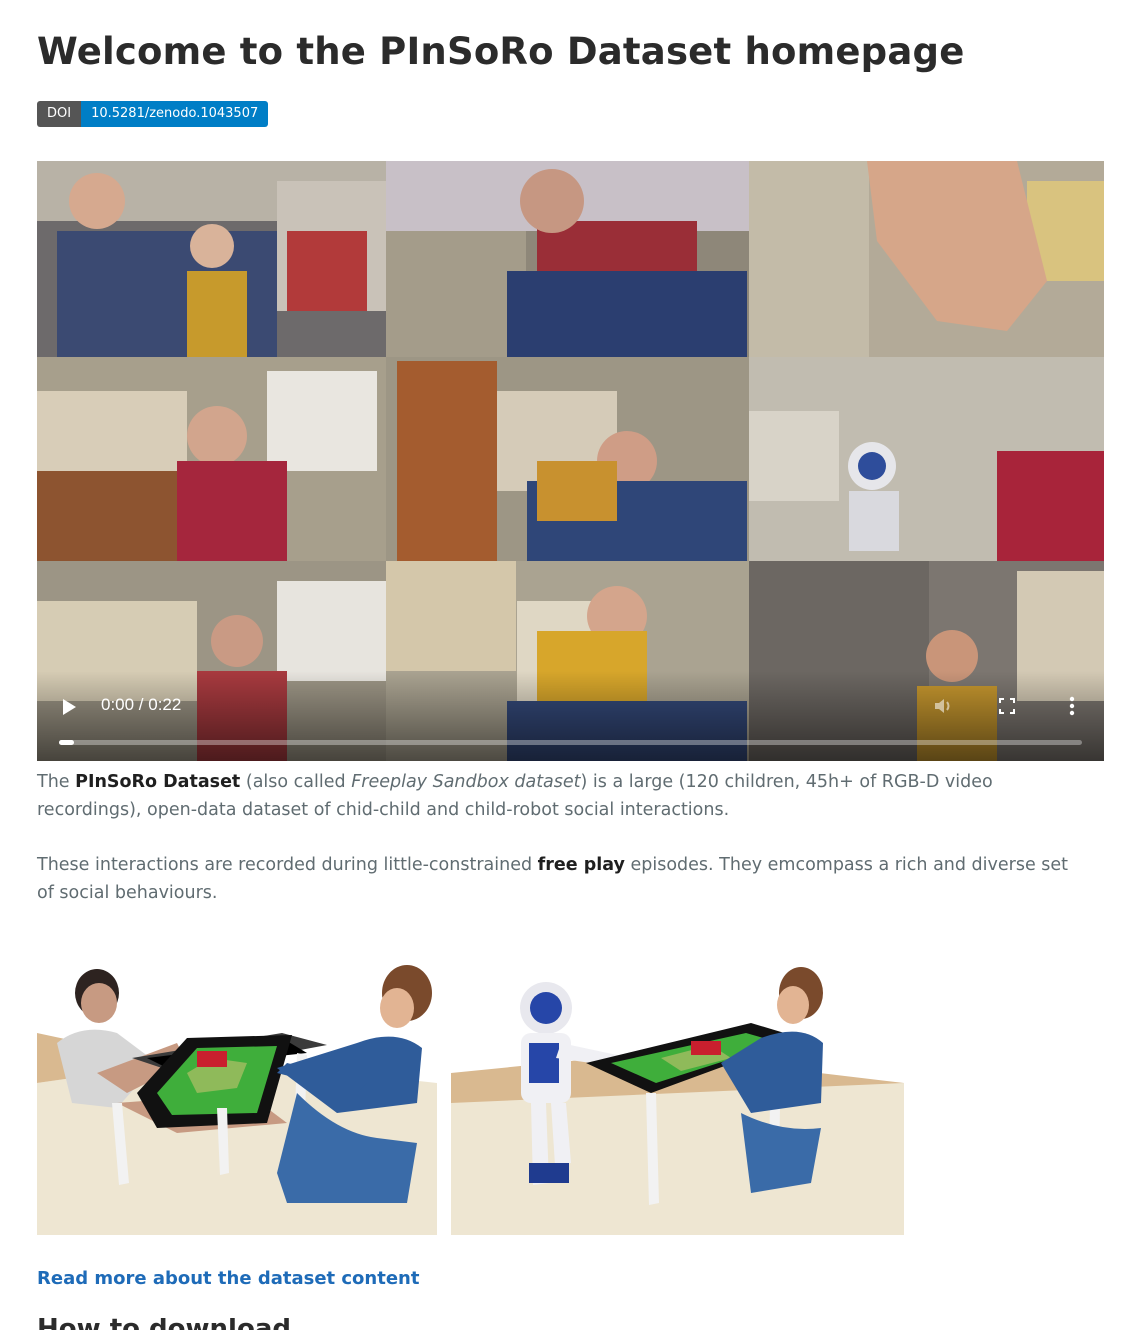 Image resolution: width=1144 pixels, height=1330 pixels. Describe the element at coordinates (59, 114) in the screenshot. I see `doi-badge-label: DOI` at that location.